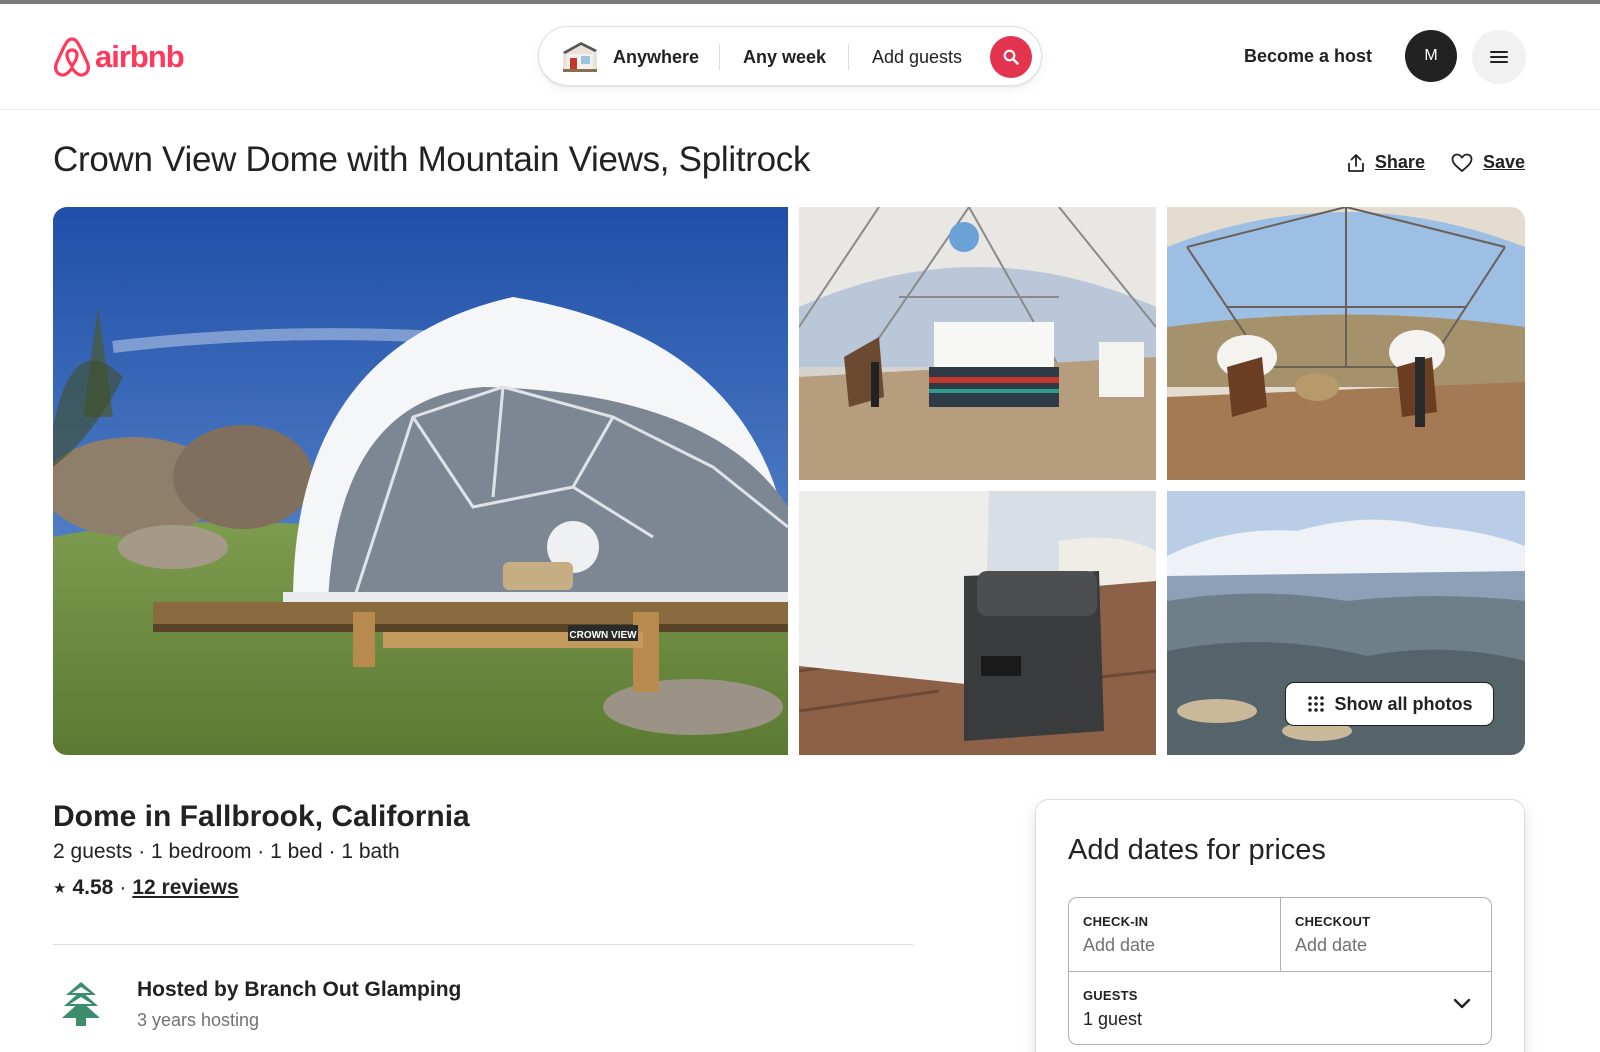 The width and height of the screenshot is (1600, 1052). I want to click on share-button: Share, so click(1386, 162).